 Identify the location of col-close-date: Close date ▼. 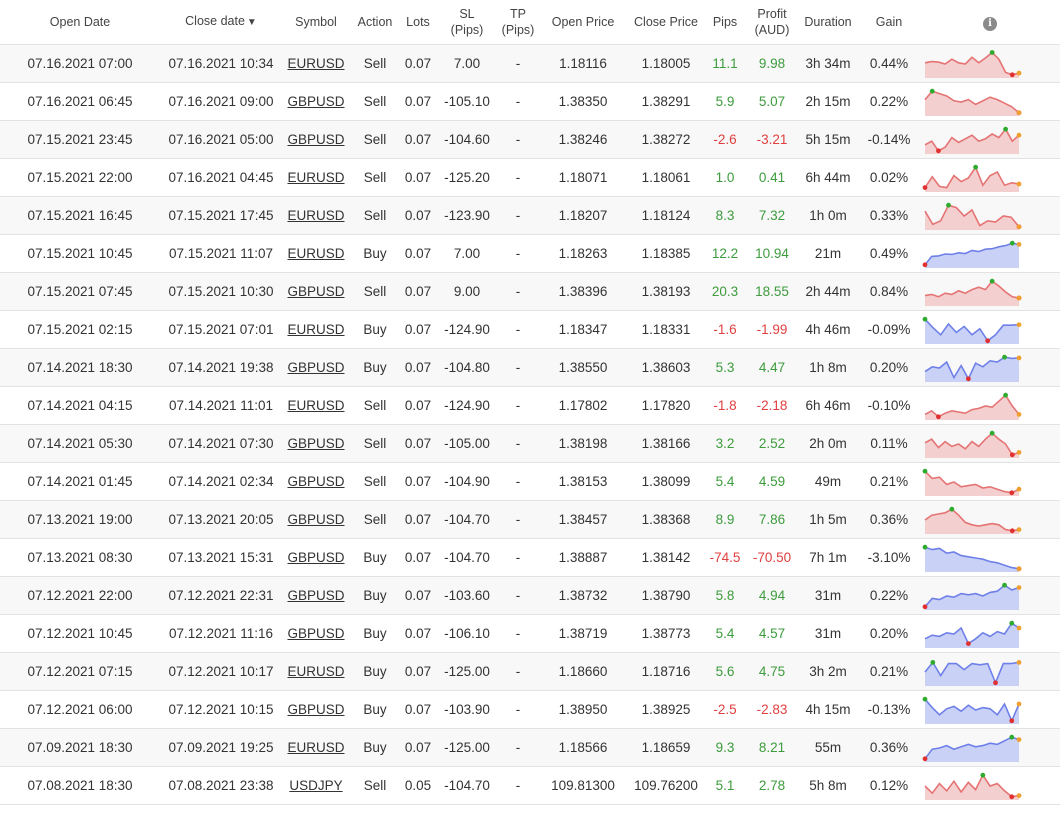
(221, 22).